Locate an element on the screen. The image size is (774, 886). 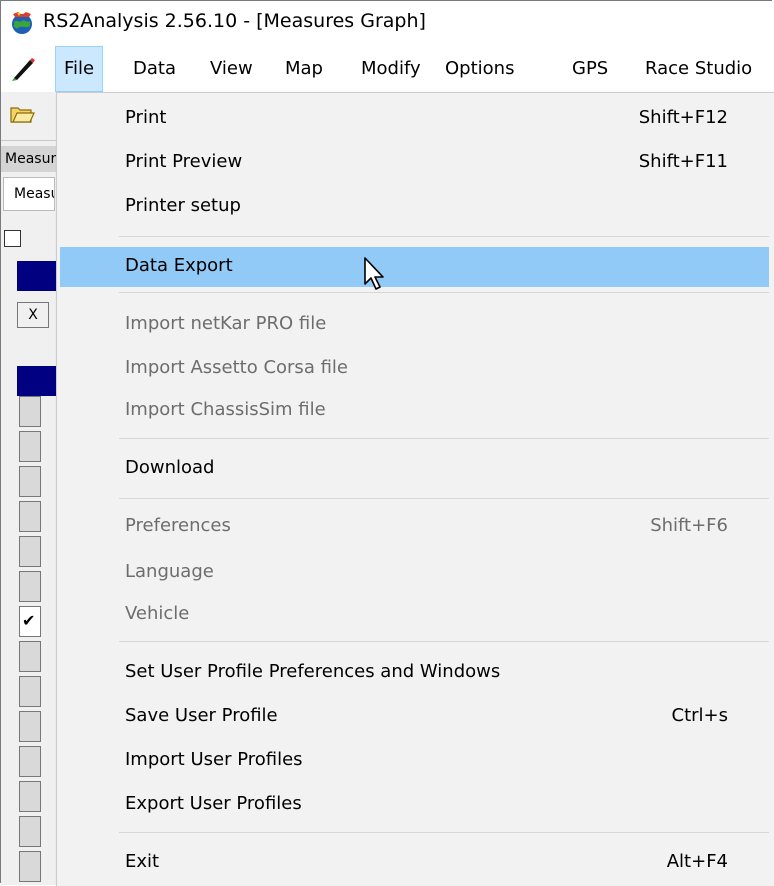
toolbar is located at coordinates (29, 116).